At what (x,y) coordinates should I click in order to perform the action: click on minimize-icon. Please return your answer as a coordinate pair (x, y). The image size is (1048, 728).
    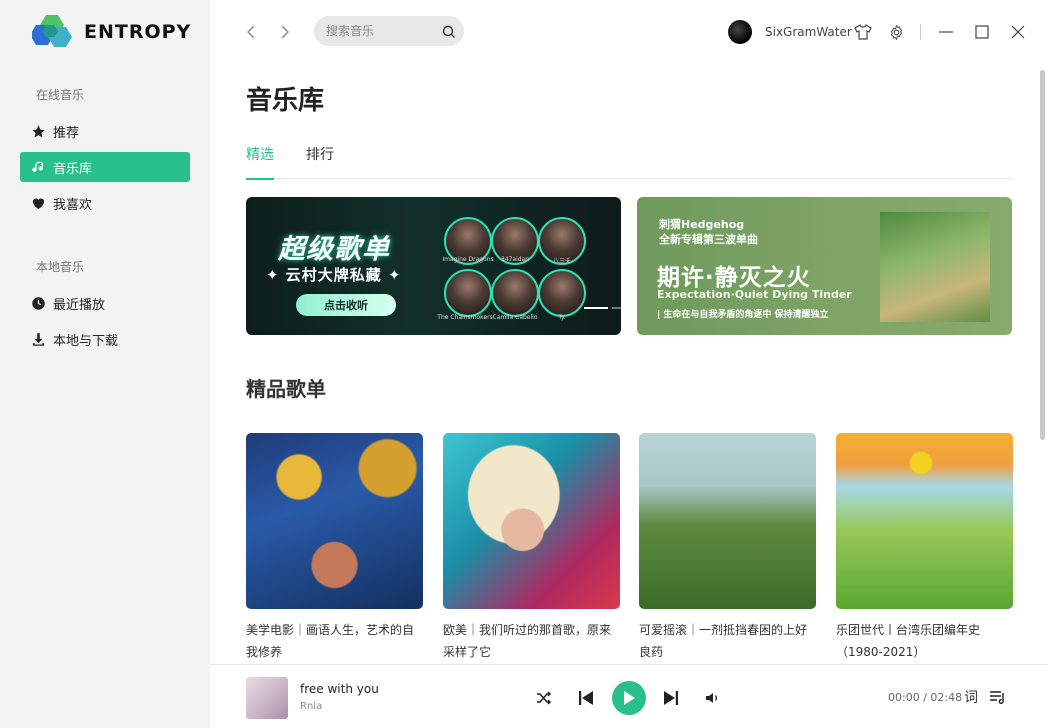
    Looking at the image, I should click on (946, 32).